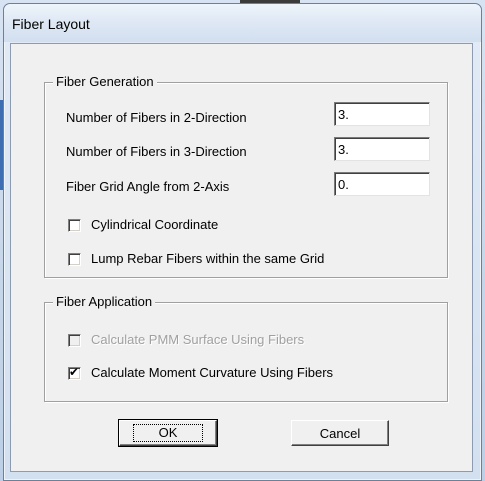 This screenshot has width=485, height=481. Describe the element at coordinates (74, 340) in the screenshot. I see `pmm-surface-checkbox` at that location.